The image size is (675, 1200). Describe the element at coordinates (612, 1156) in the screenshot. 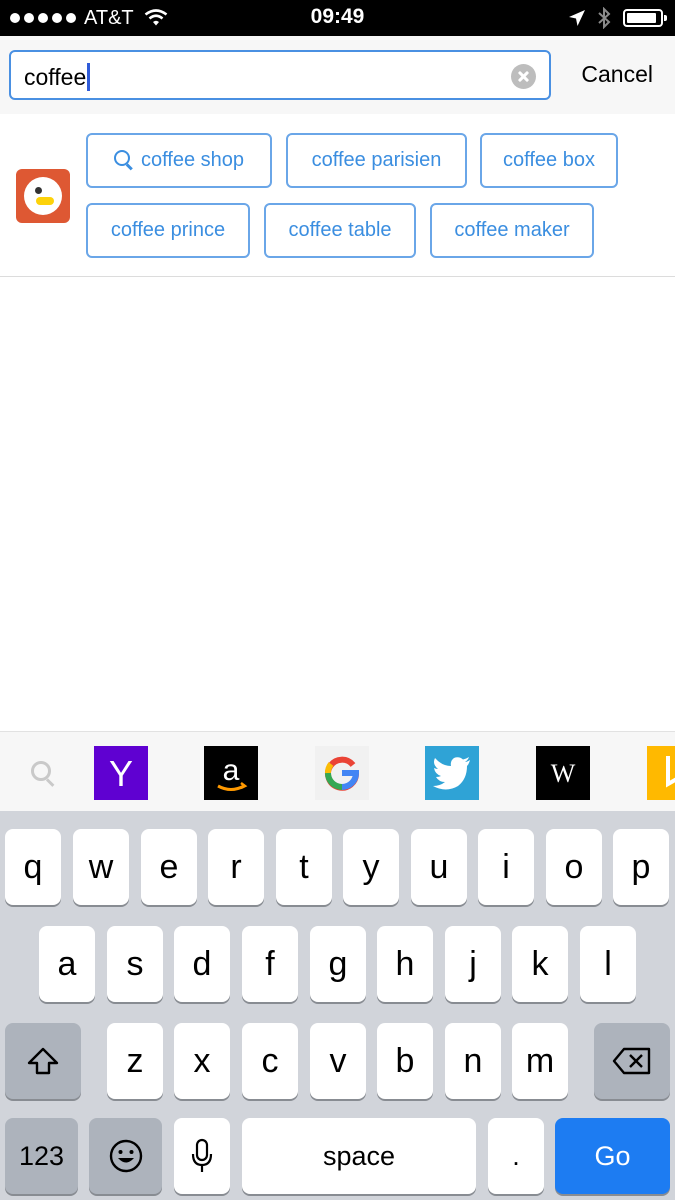

I see `go-key: Go` at that location.